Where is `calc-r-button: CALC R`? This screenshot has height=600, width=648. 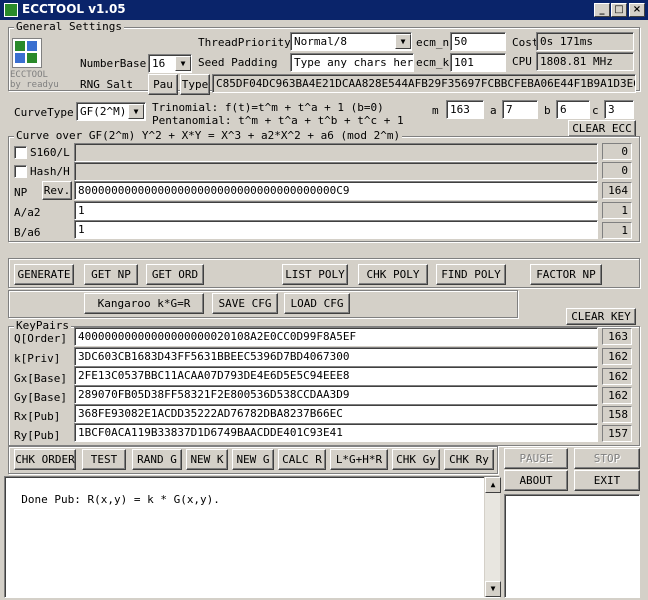
calc-r-button: CALC R is located at coordinates (302, 459).